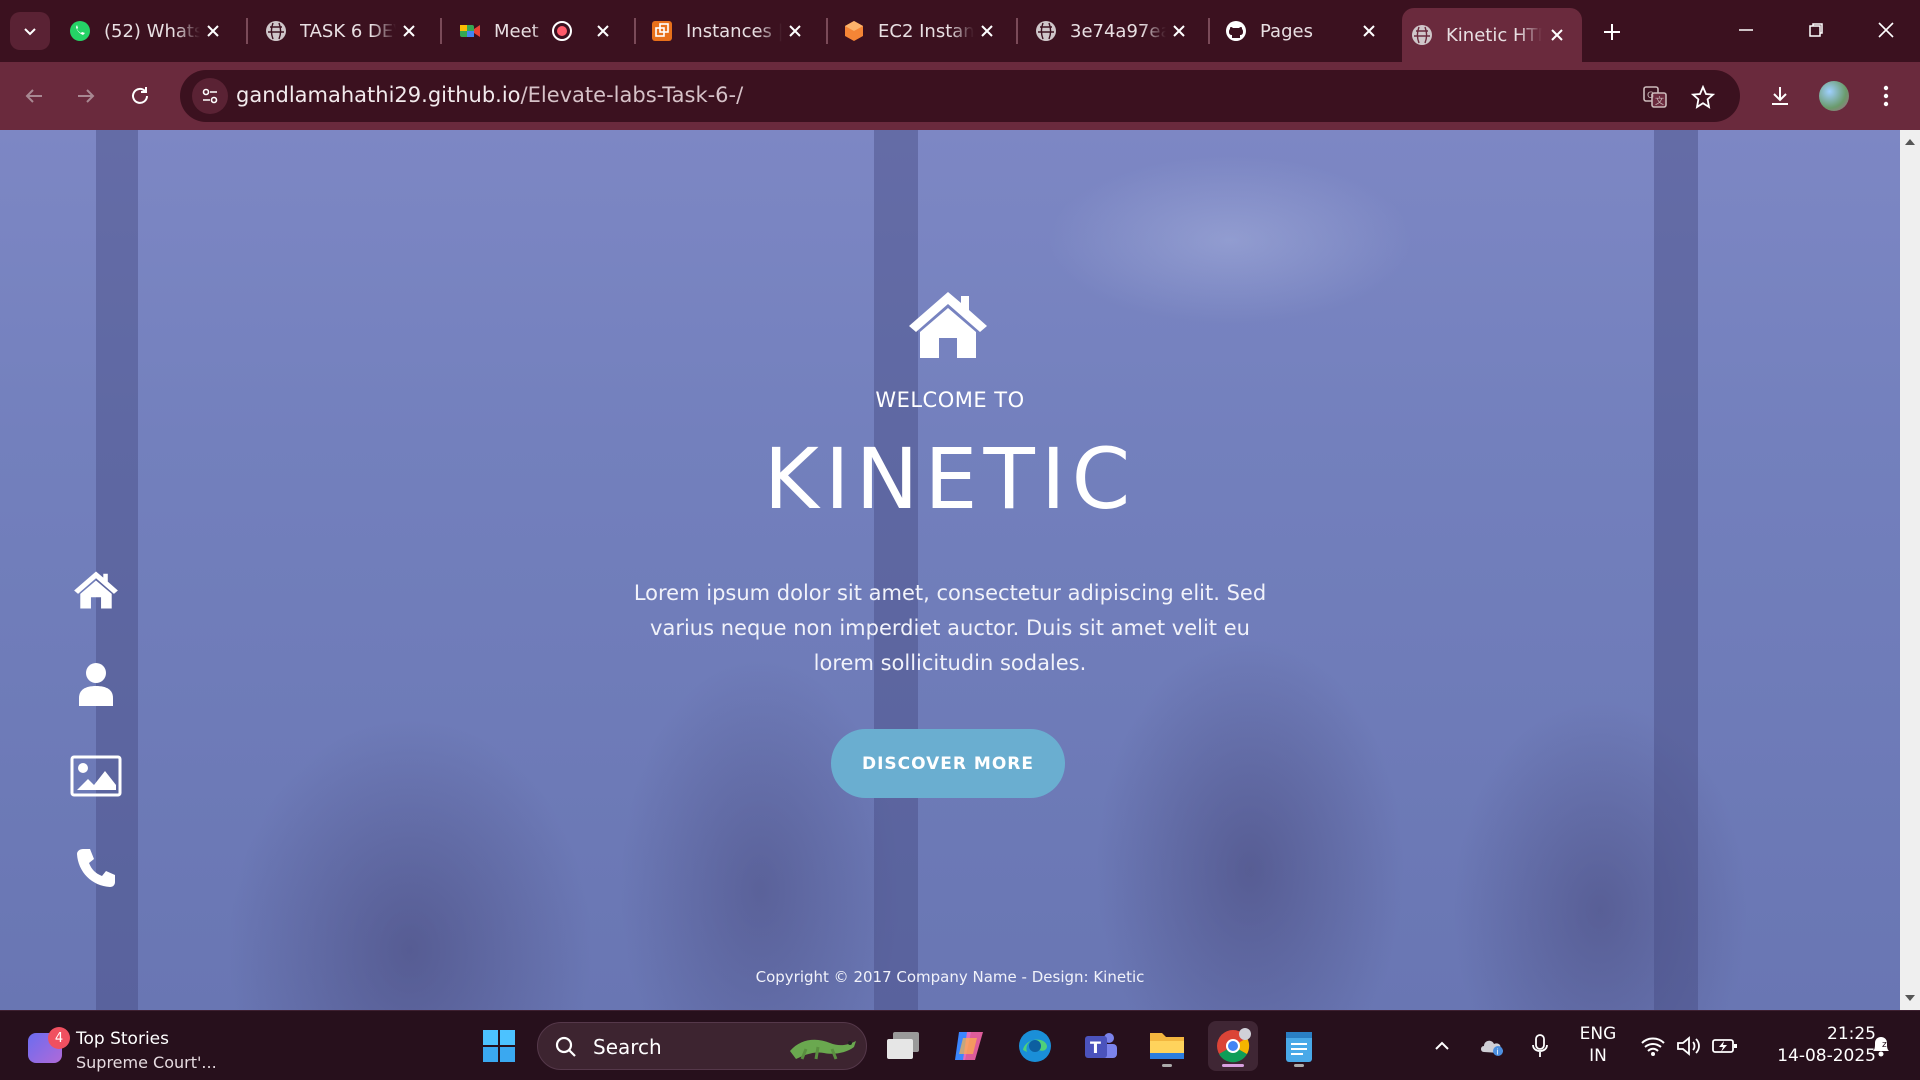 The height and width of the screenshot is (1080, 1920). I want to click on minimize-icon, so click(1746, 30).